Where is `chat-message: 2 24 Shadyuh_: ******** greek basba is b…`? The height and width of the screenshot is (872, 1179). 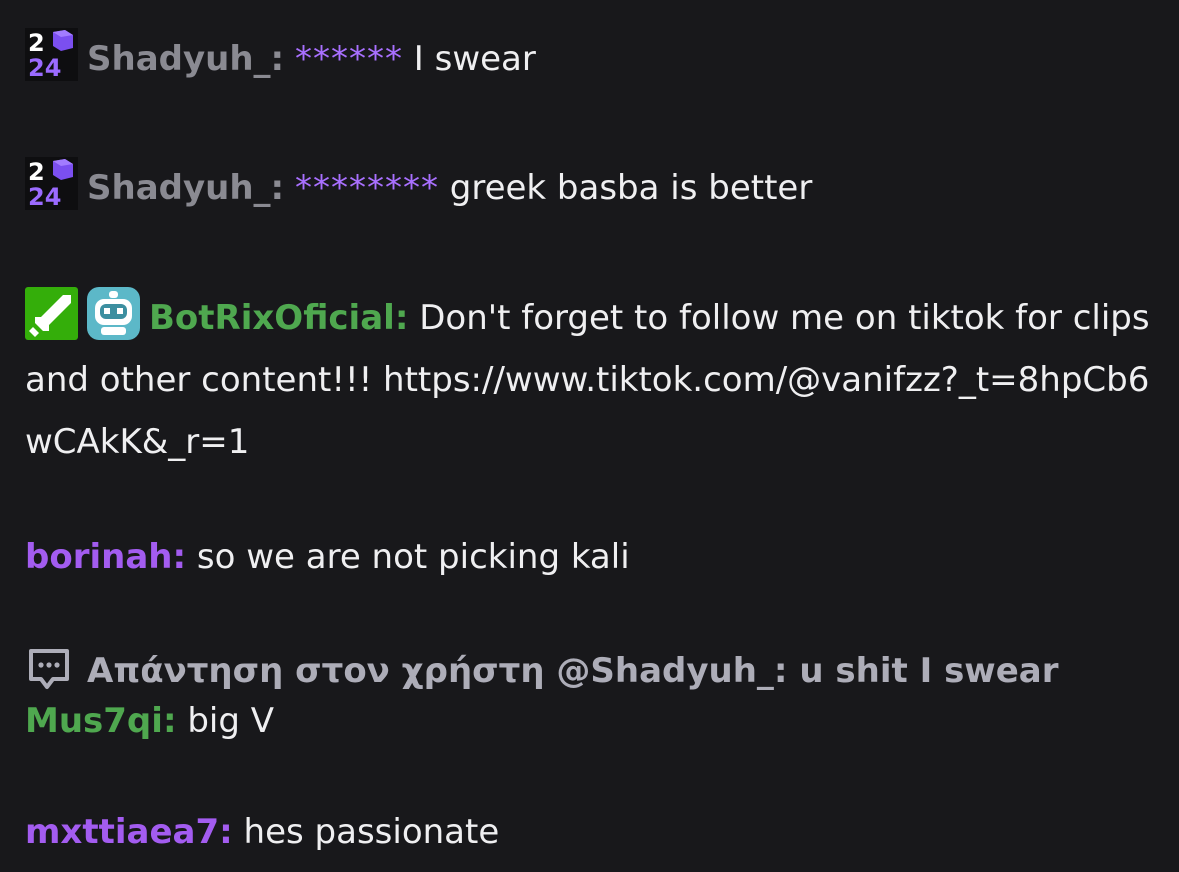
chat-message: 2 24 Shadyuh_: ******** greek basba is b… is located at coordinates (590, 188).